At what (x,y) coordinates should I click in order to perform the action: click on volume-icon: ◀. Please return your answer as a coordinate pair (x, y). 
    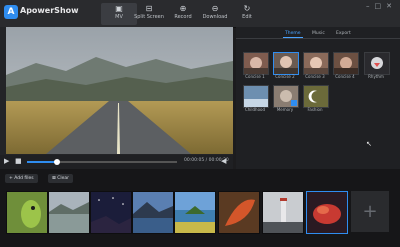
    Looking at the image, I should click on (223, 161).